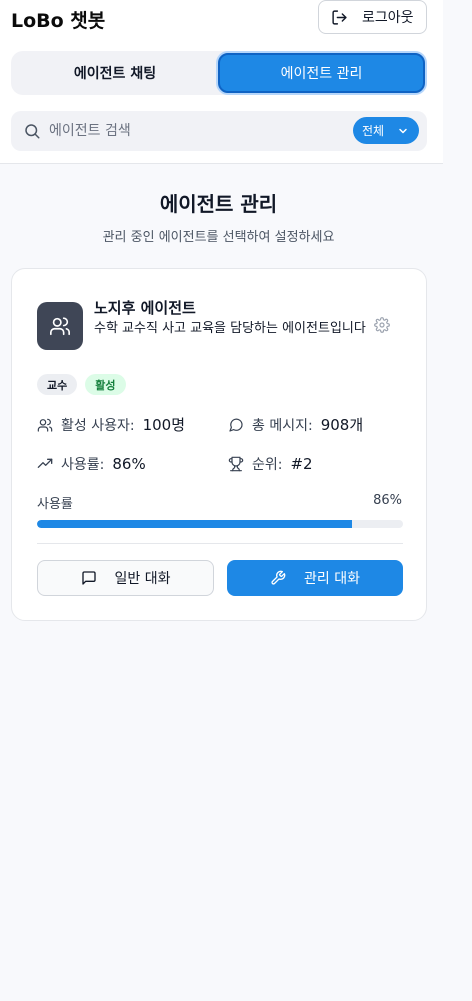  I want to click on tab-bar: 에이전트 채팅 에이전트 관리, so click(219, 73).